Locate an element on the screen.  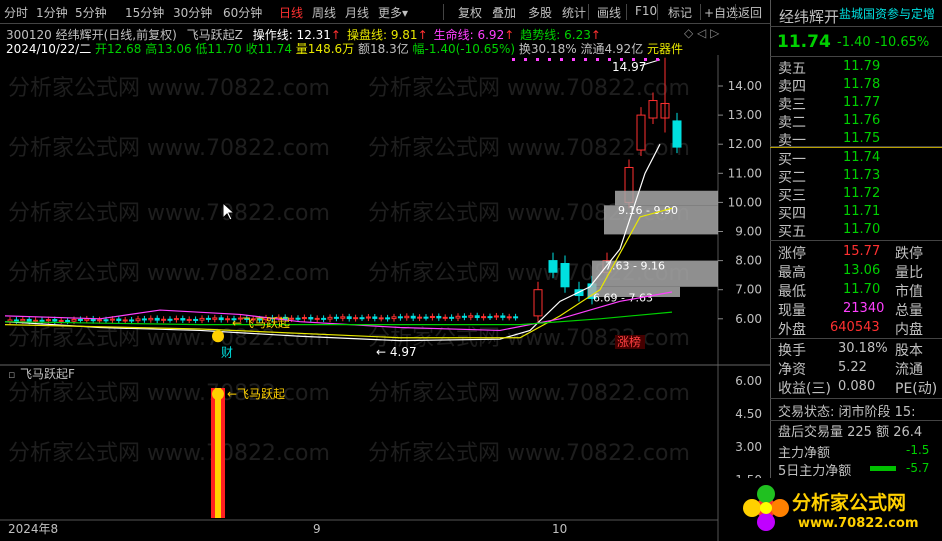
stock-name: 经纬辉开 is located at coordinates (809, 17).